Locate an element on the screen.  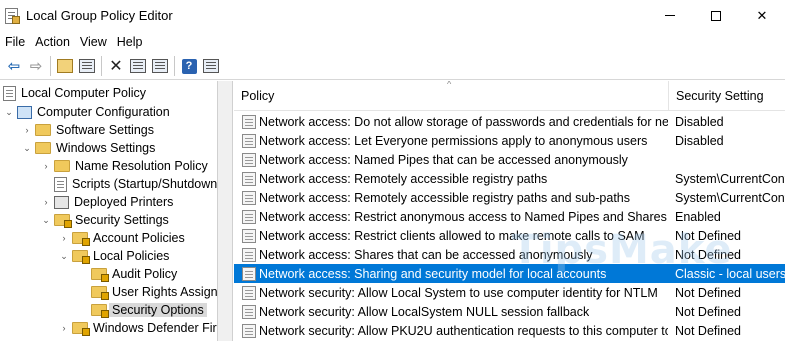
tree-item-windows-defender-firewall: › Windows Defender Firewall is located at coordinates (137, 328).